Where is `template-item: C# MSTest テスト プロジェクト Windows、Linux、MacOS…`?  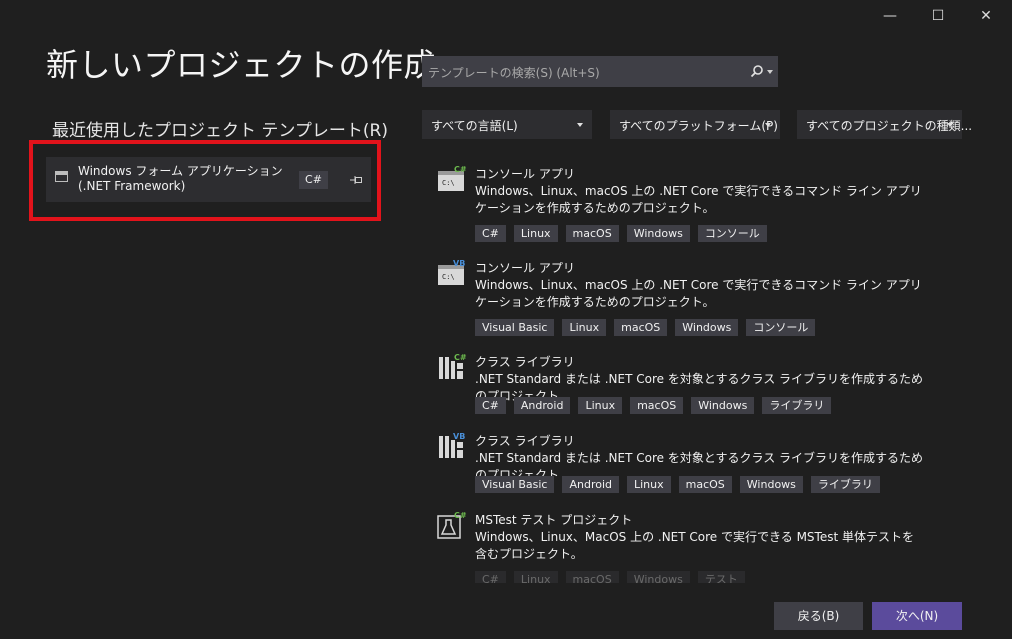 template-item: C# MSTest テスト プロジェクト Windows、Linux、MacOS… is located at coordinates (687, 547).